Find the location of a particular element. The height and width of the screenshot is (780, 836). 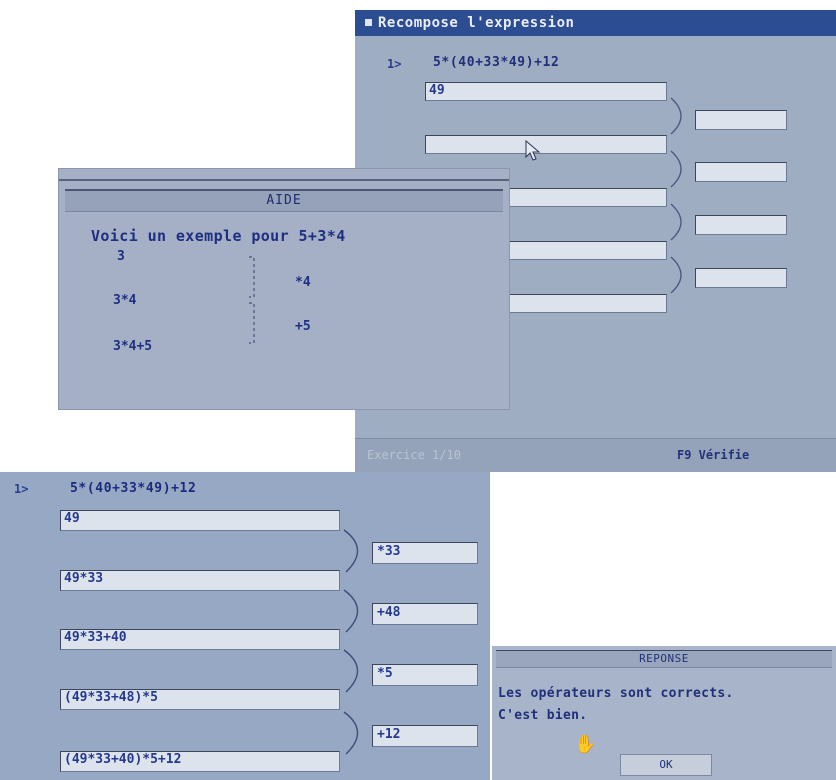

aide-step-2: 3*4 is located at coordinates (125, 300).